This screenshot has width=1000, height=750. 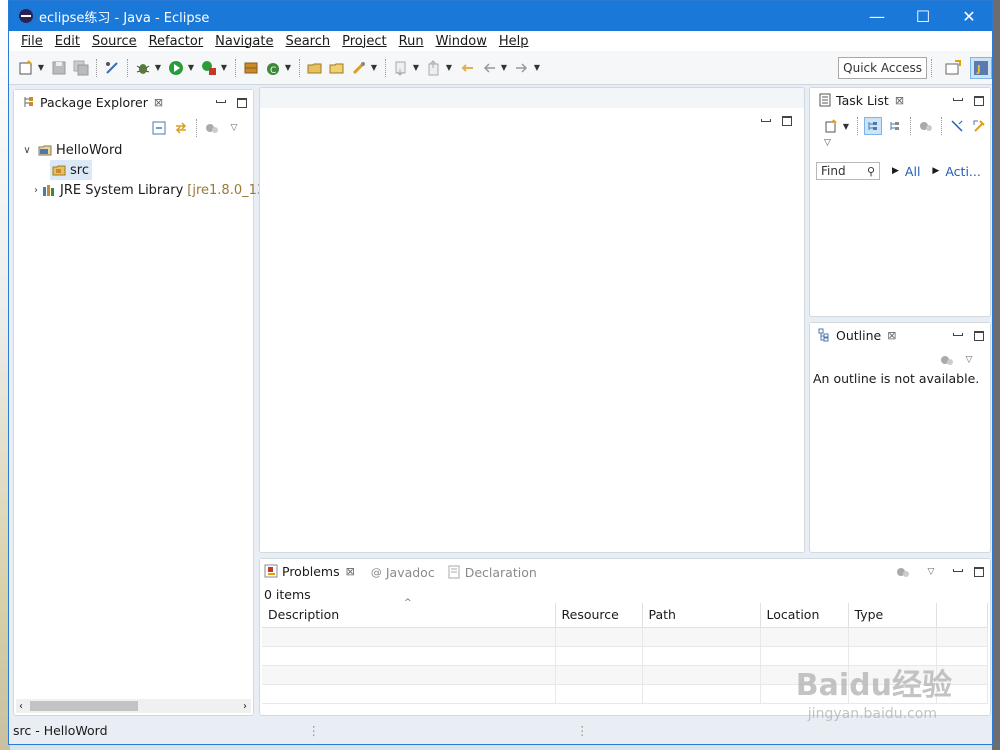 What do you see at coordinates (514, 41) in the screenshot?
I see `menu-help: Help` at bounding box center [514, 41].